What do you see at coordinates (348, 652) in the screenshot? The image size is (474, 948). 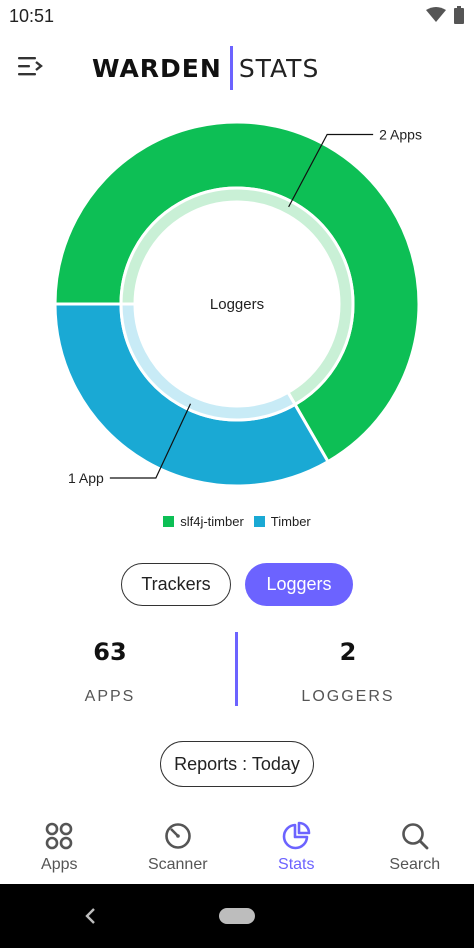 I see `loggers-count: 2` at bounding box center [348, 652].